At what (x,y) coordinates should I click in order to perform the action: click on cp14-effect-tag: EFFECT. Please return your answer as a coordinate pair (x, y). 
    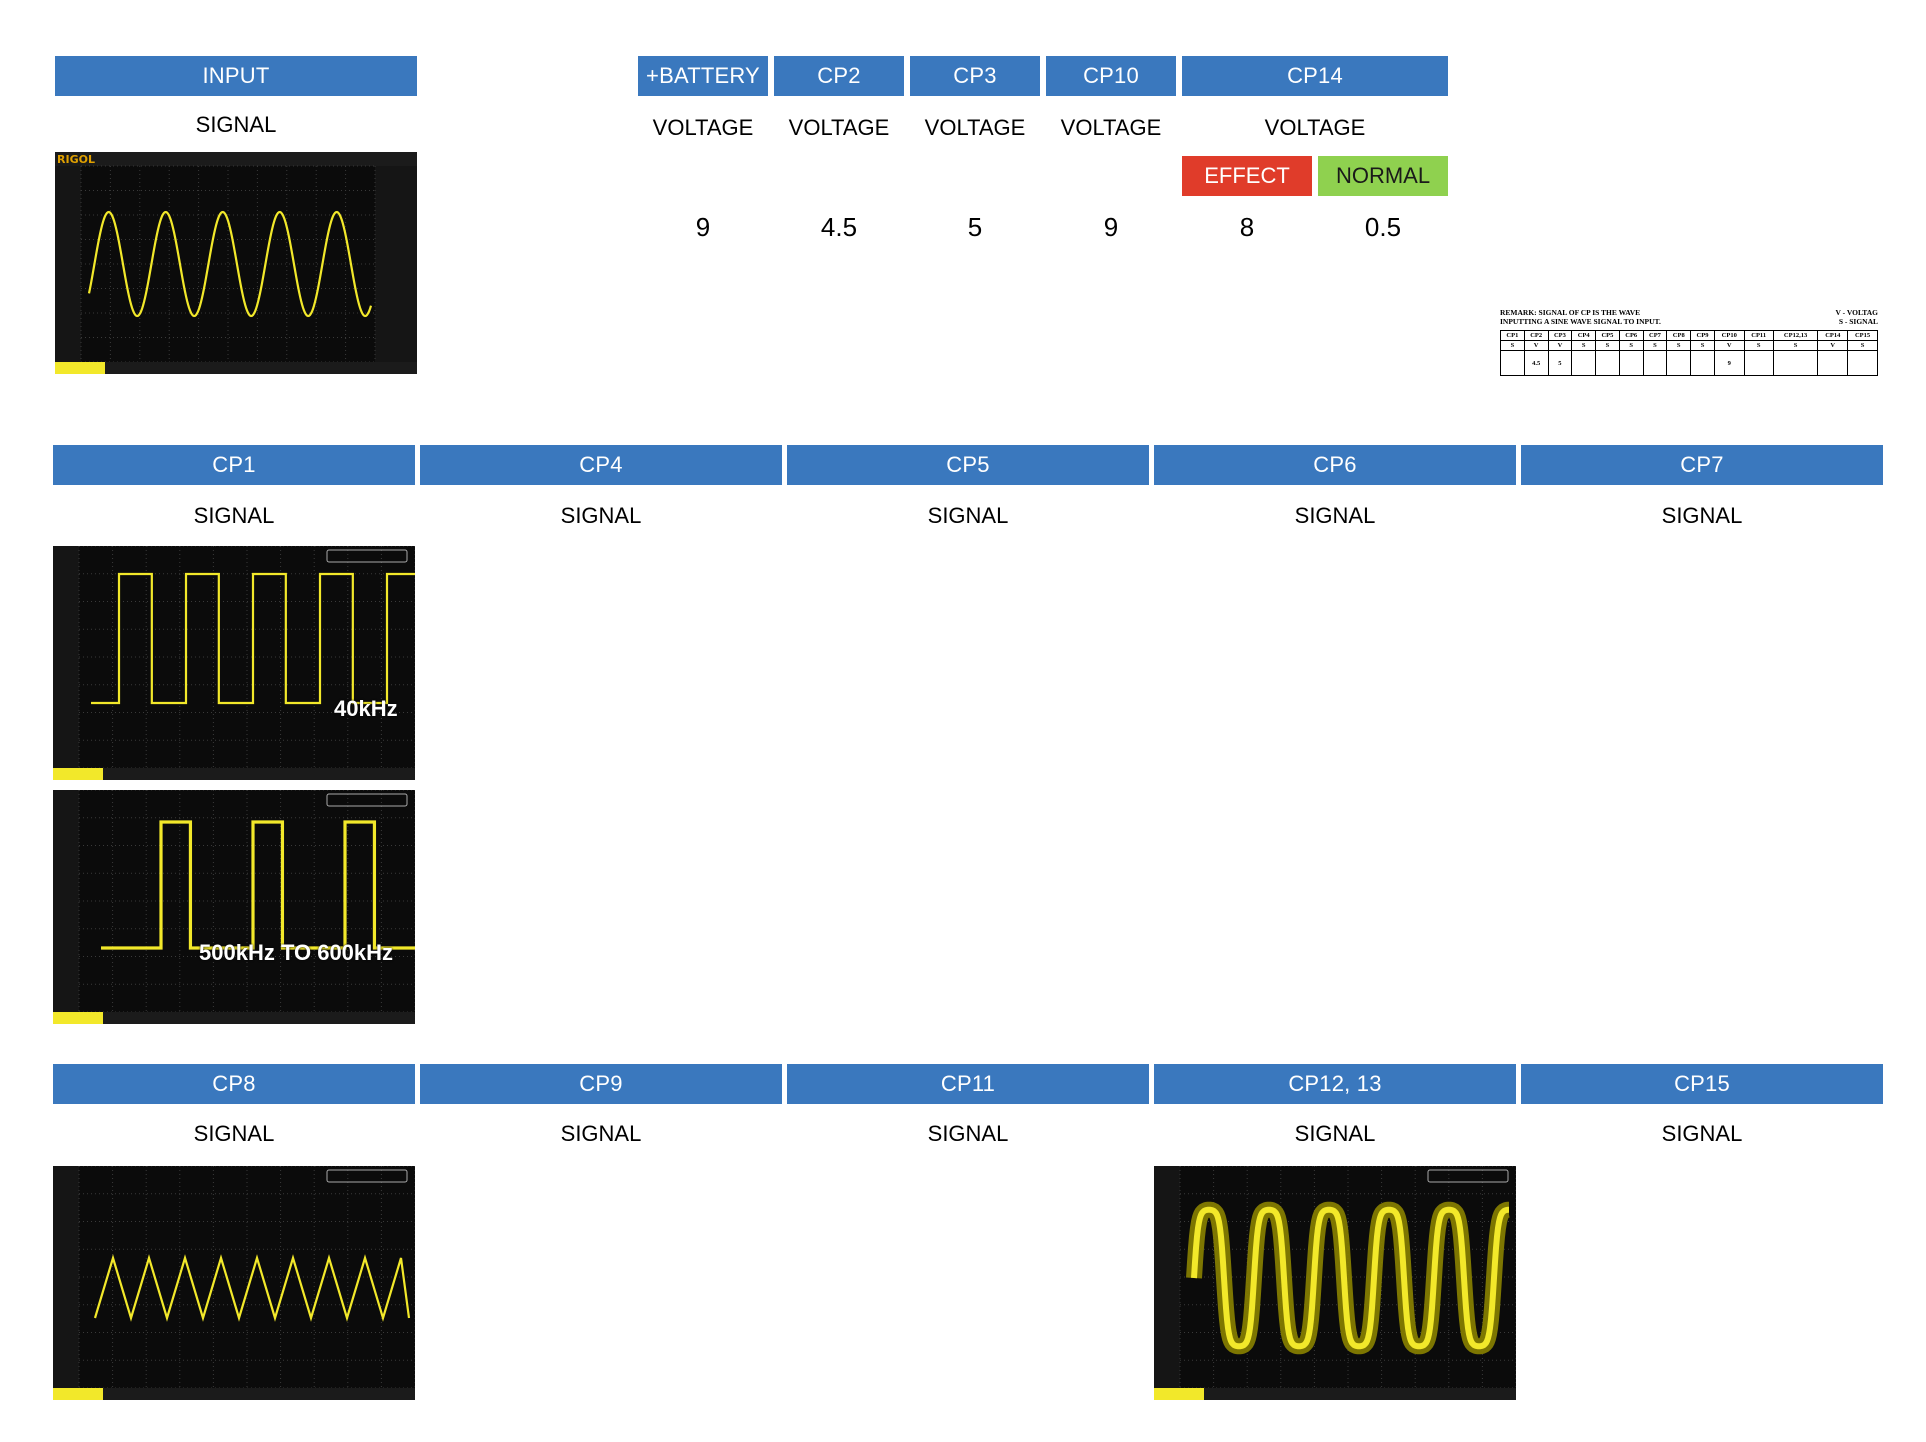
    Looking at the image, I should click on (1247, 176).